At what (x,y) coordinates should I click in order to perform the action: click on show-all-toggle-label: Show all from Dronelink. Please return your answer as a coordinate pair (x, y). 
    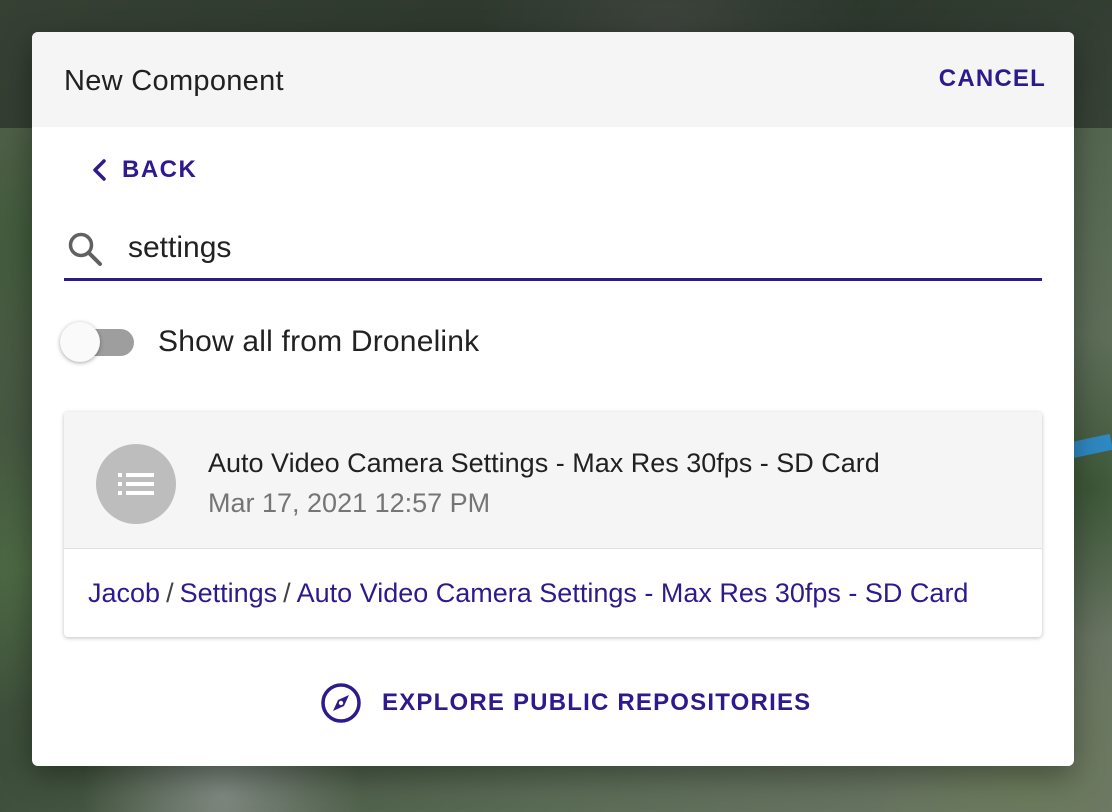
    Looking at the image, I should click on (319, 341).